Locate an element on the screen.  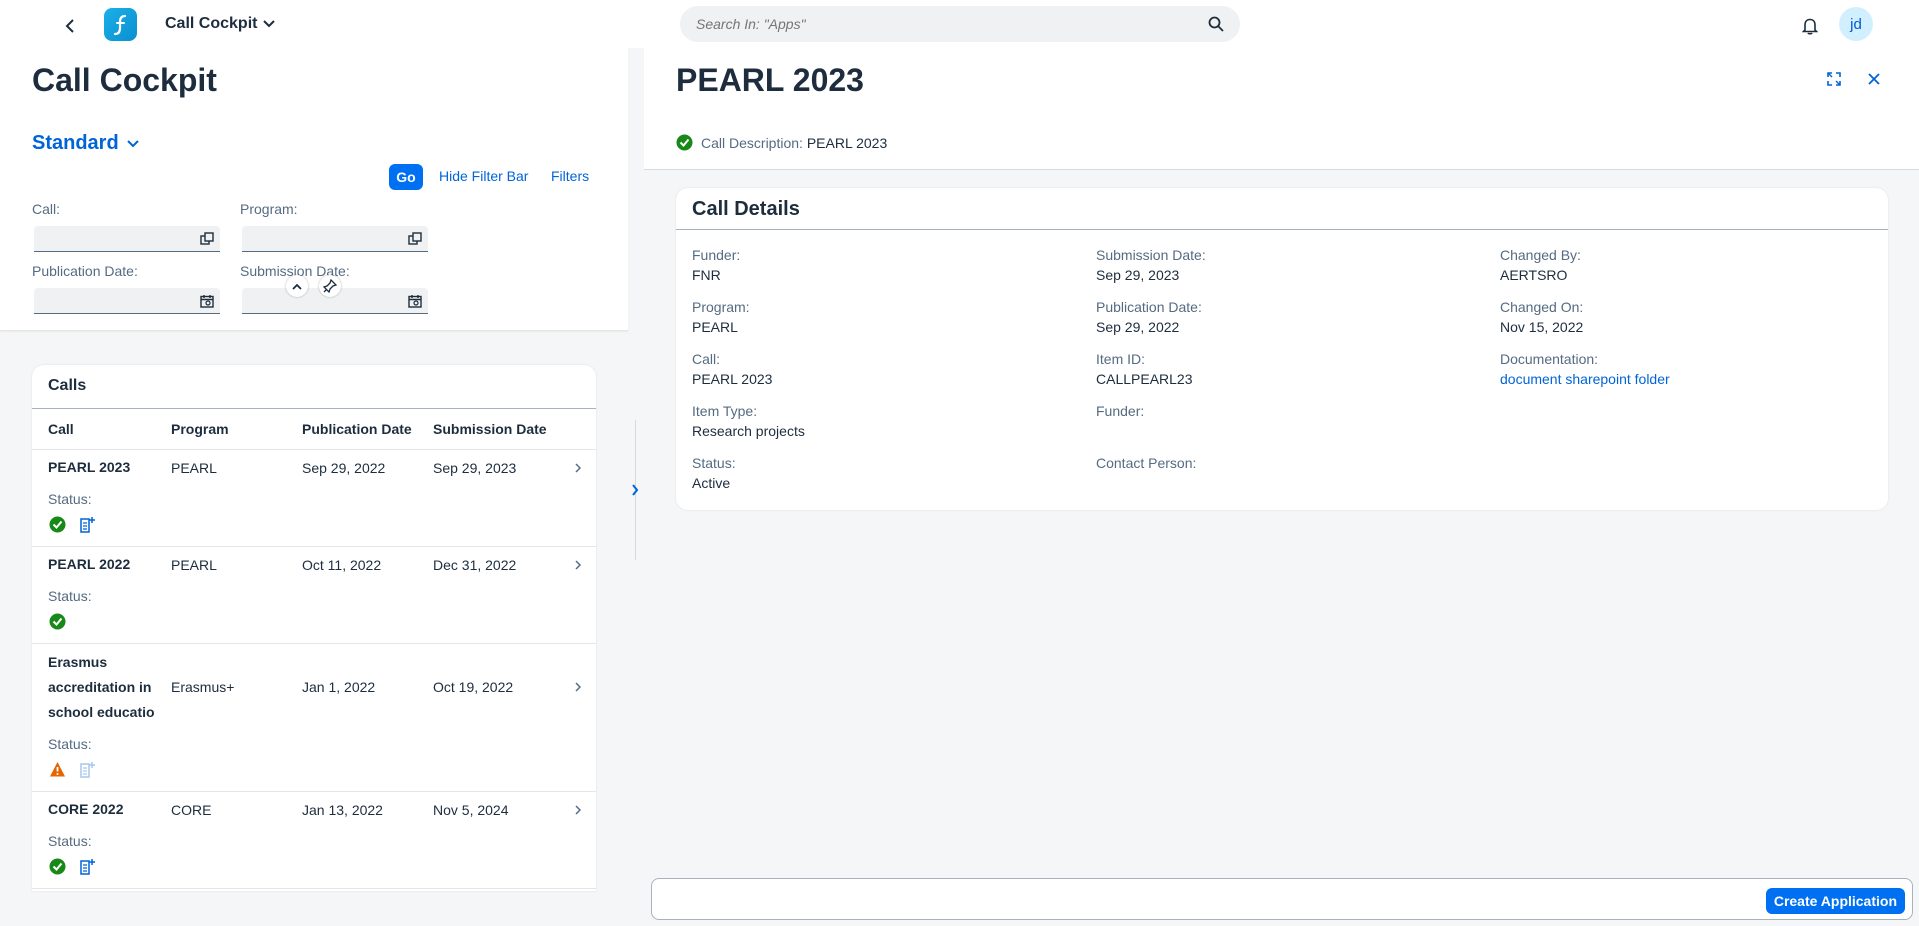
app-title-menu: Call Cockpit is located at coordinates (220, 24).